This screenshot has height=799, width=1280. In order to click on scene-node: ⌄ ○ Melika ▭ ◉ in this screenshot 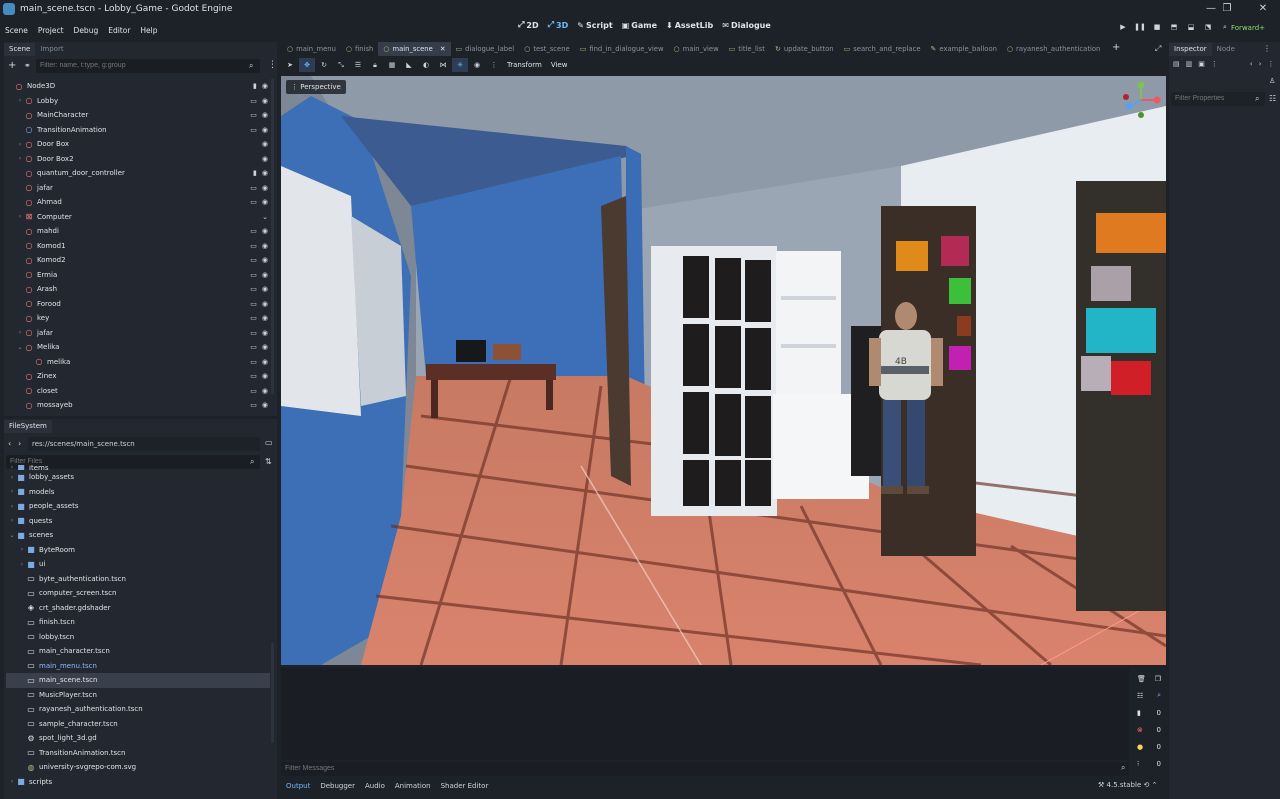, I will do `click(139, 347)`.